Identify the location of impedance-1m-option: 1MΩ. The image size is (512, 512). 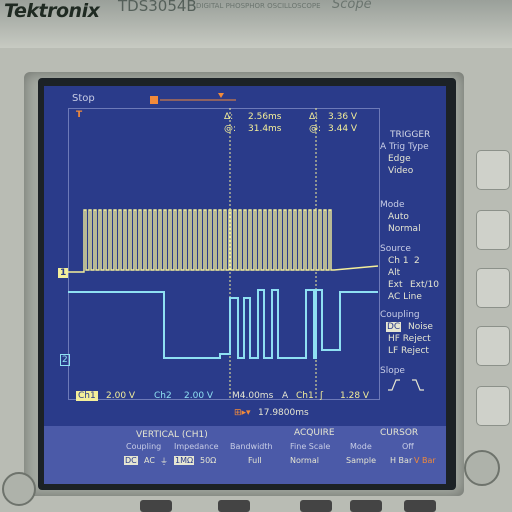
(184, 460).